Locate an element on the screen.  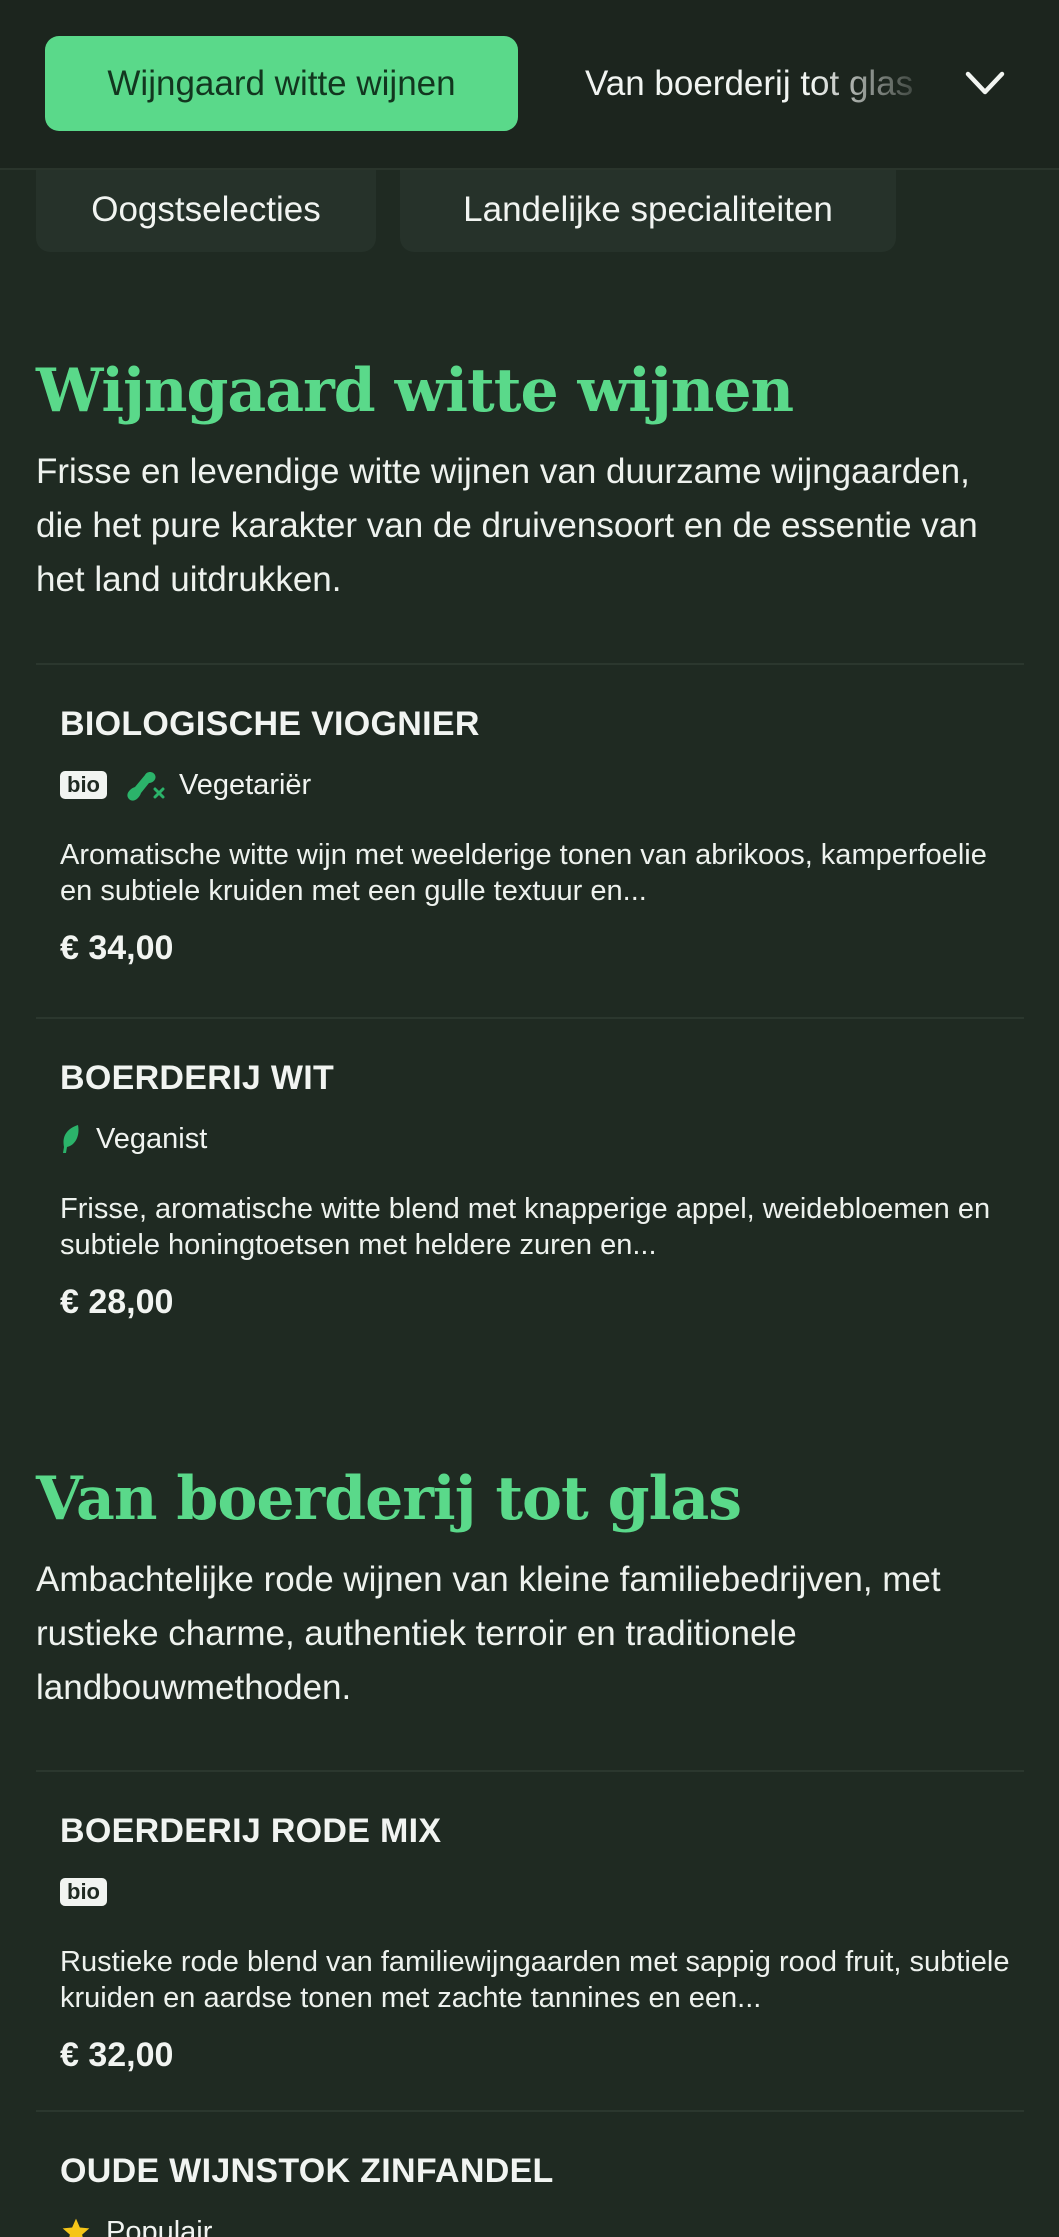
item-tags: Populair is located at coordinates (136, 2224).